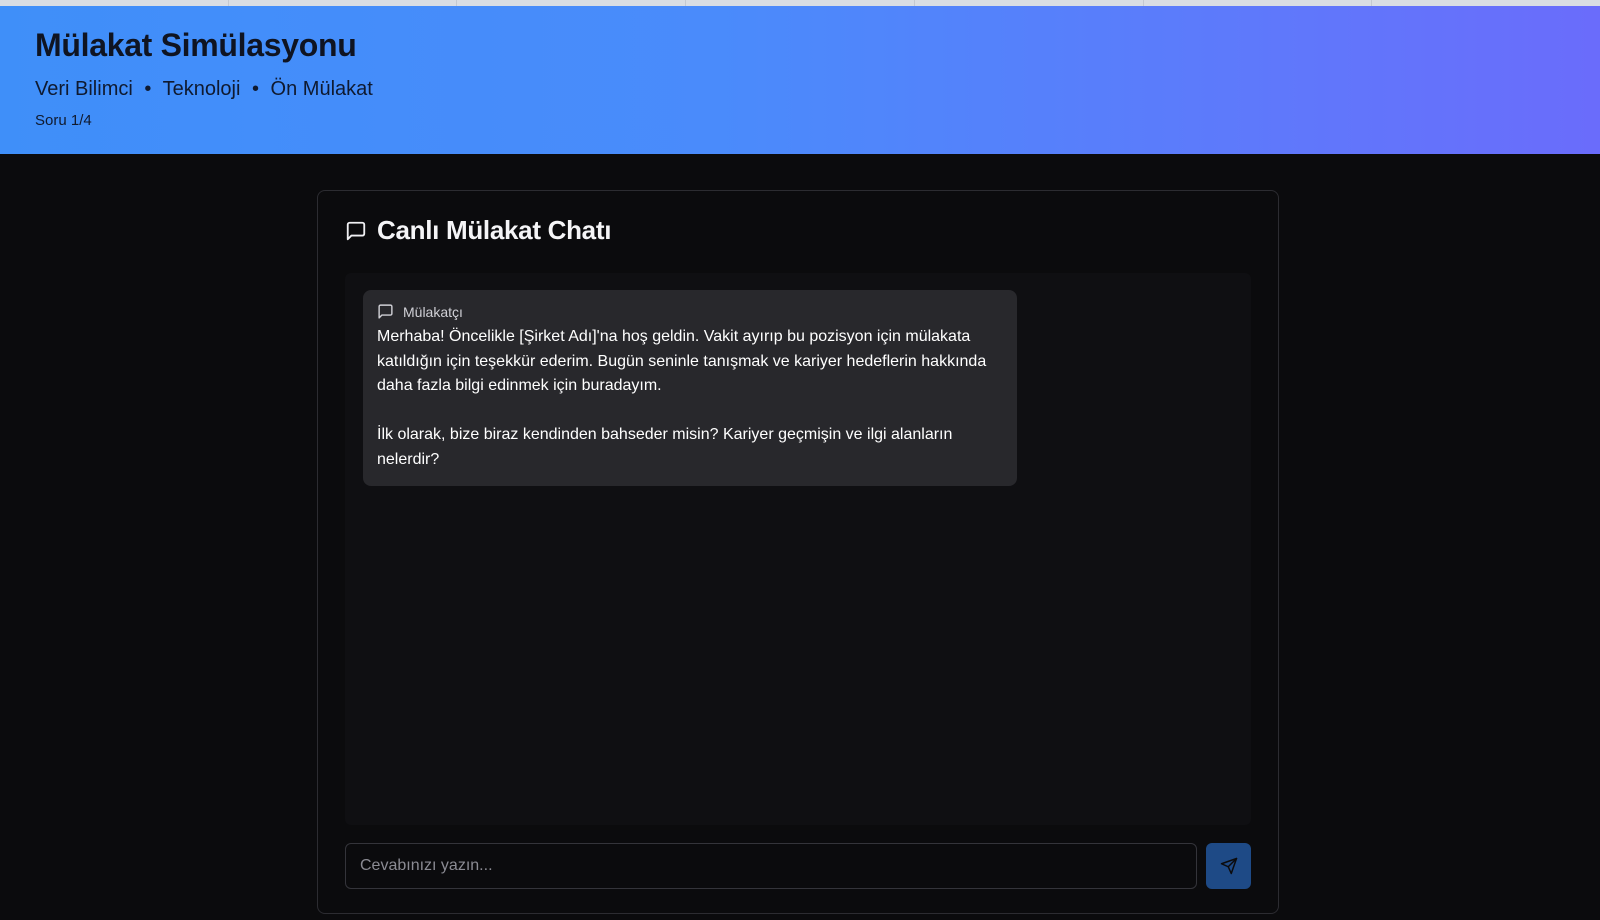 The image size is (1600, 920). I want to click on interview-meta: Veri Bilimci • Teknoloji • Ön Mülakat, so click(800, 89).